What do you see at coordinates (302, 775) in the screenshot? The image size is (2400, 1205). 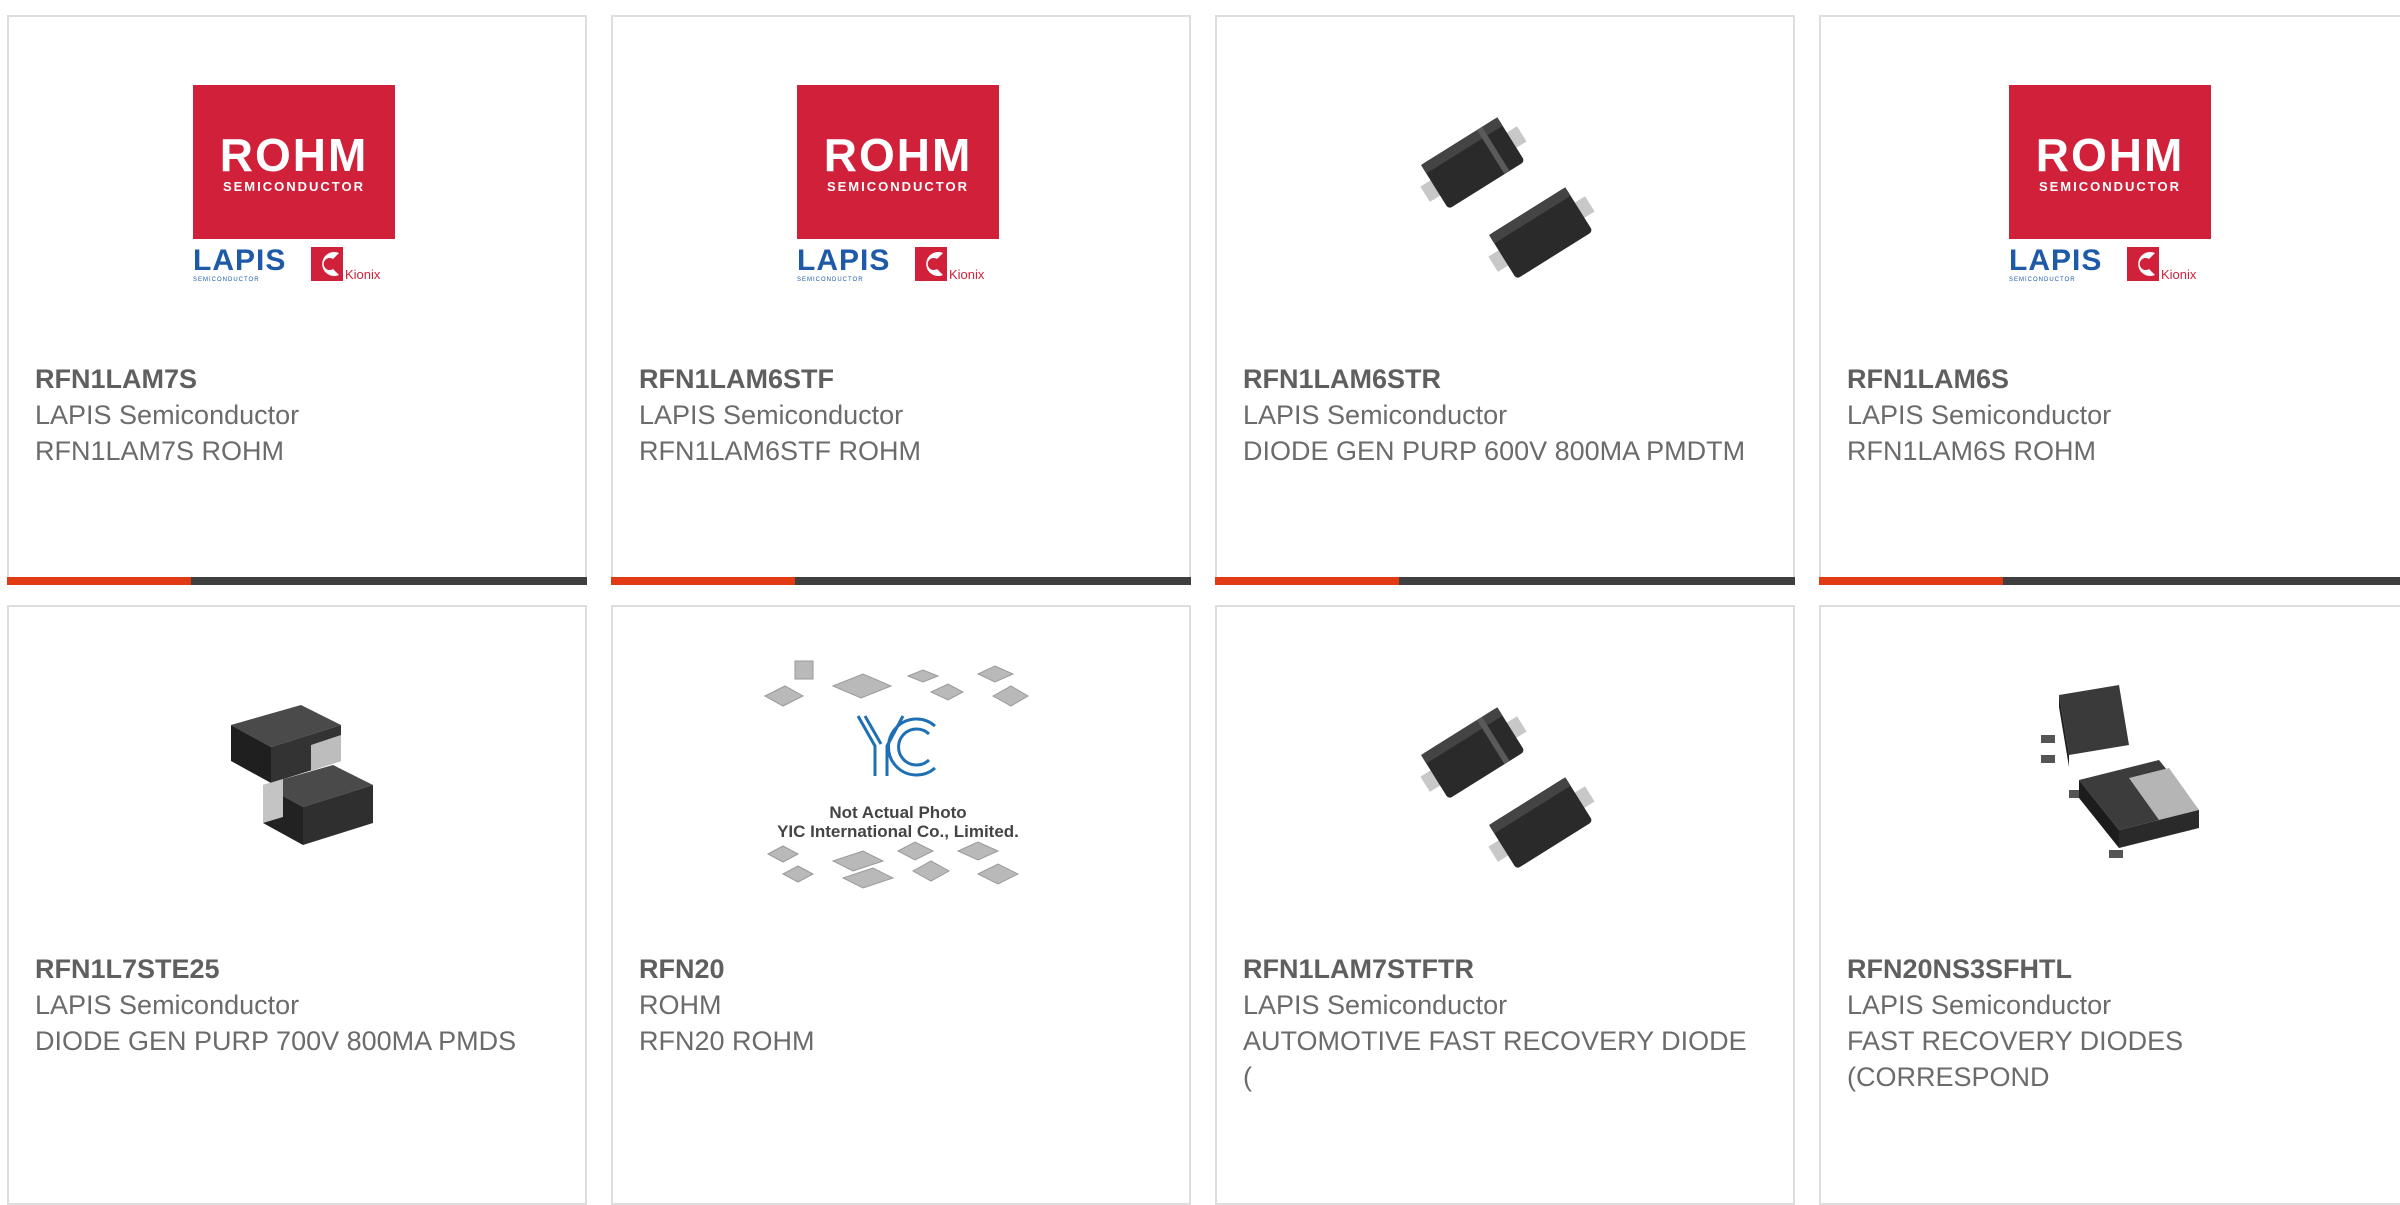 I see `smd-diode-3d-image` at bounding box center [302, 775].